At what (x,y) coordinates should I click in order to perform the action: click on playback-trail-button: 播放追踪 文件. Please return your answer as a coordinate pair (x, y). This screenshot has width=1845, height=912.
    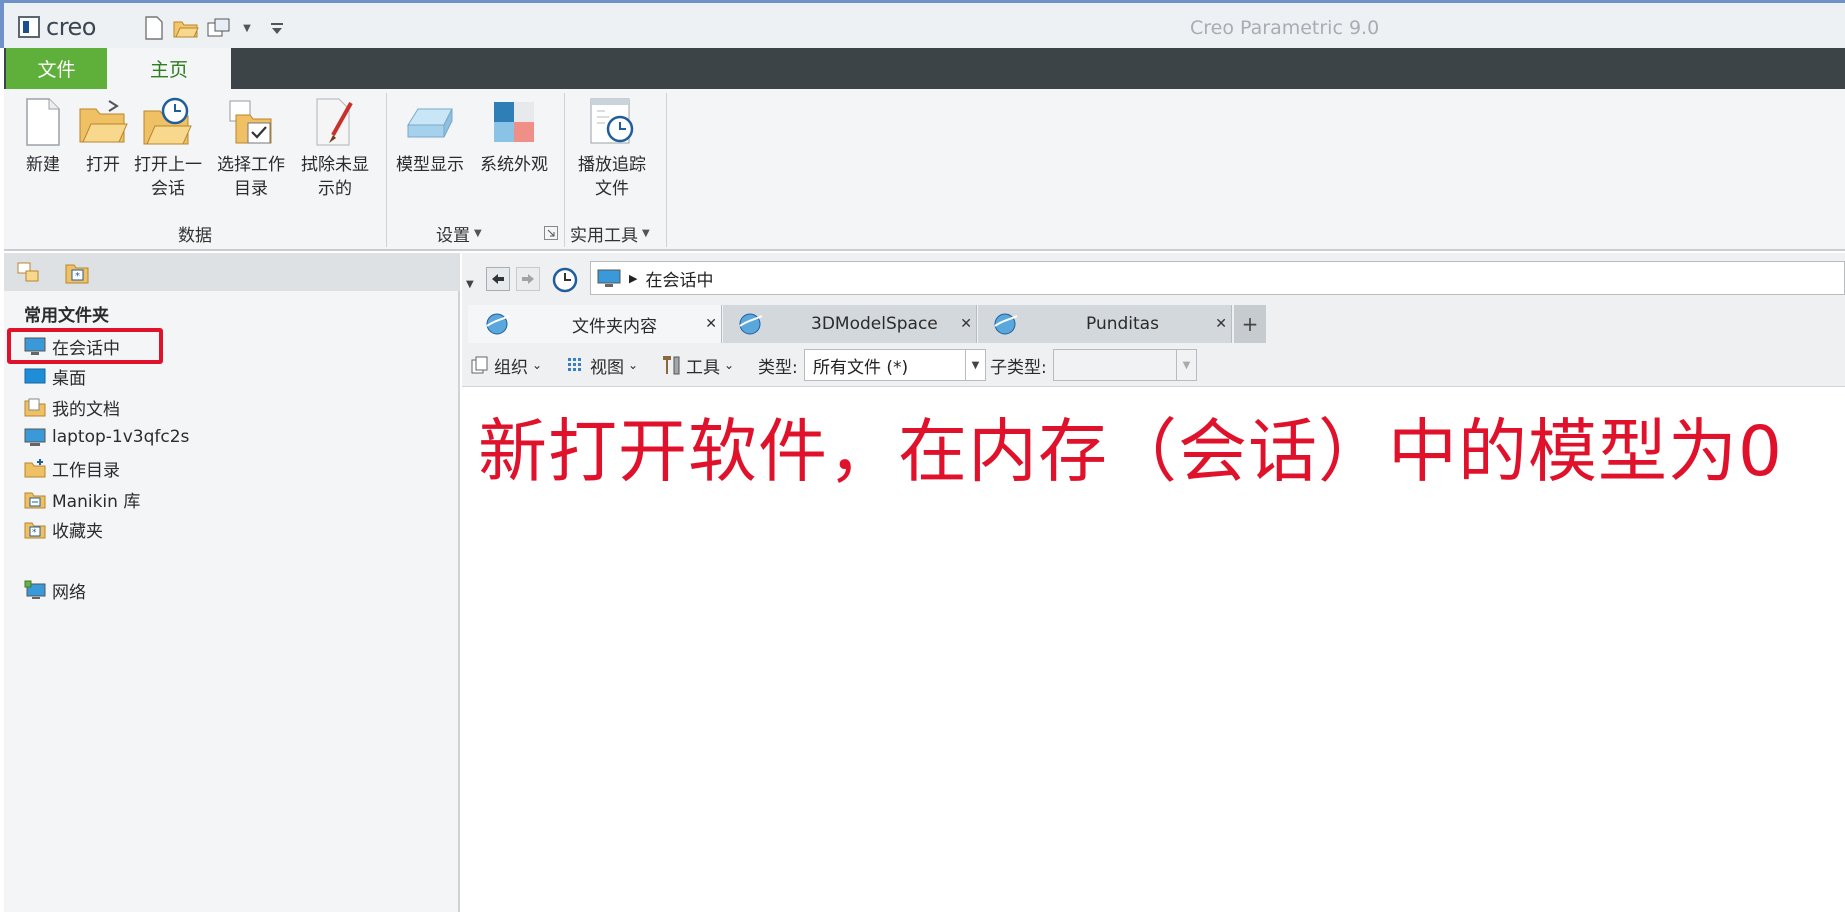
    Looking at the image, I should click on (612, 148).